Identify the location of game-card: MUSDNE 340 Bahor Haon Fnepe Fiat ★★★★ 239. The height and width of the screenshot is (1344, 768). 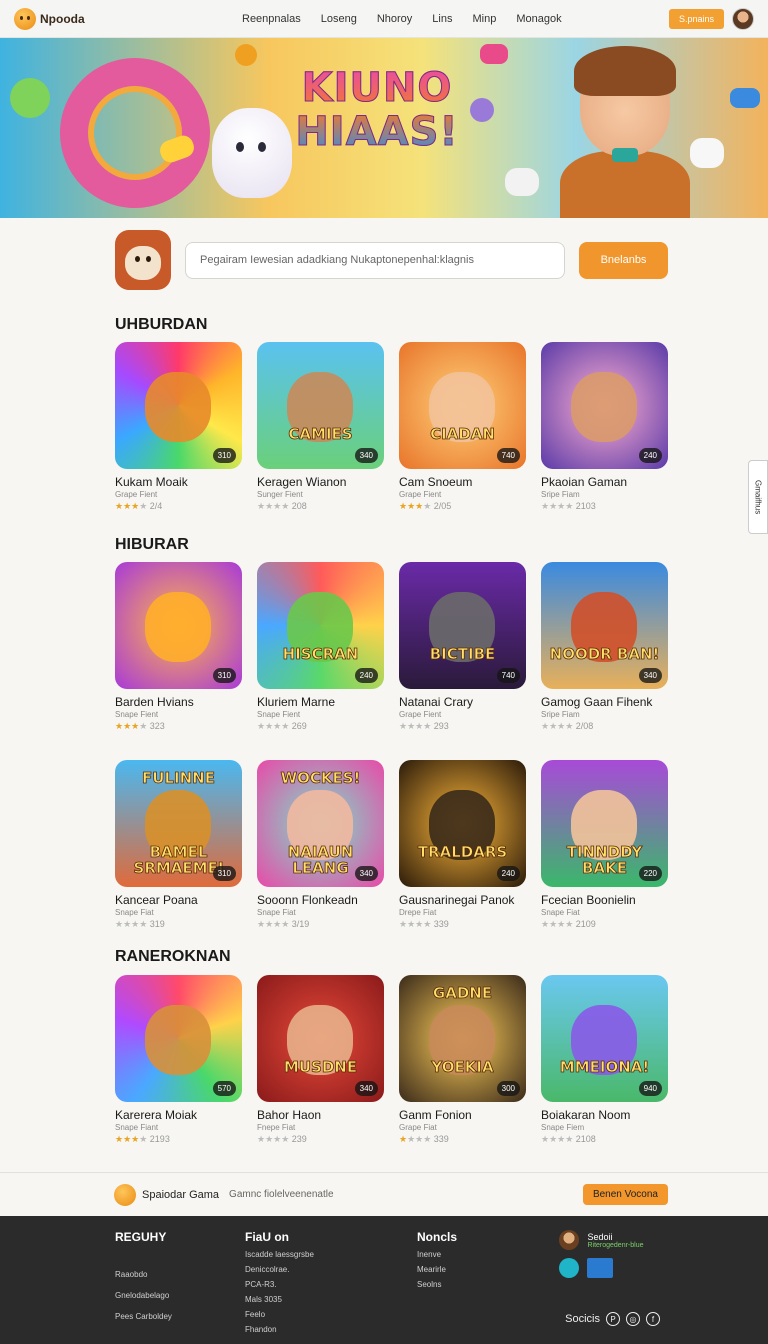
(320, 1060).